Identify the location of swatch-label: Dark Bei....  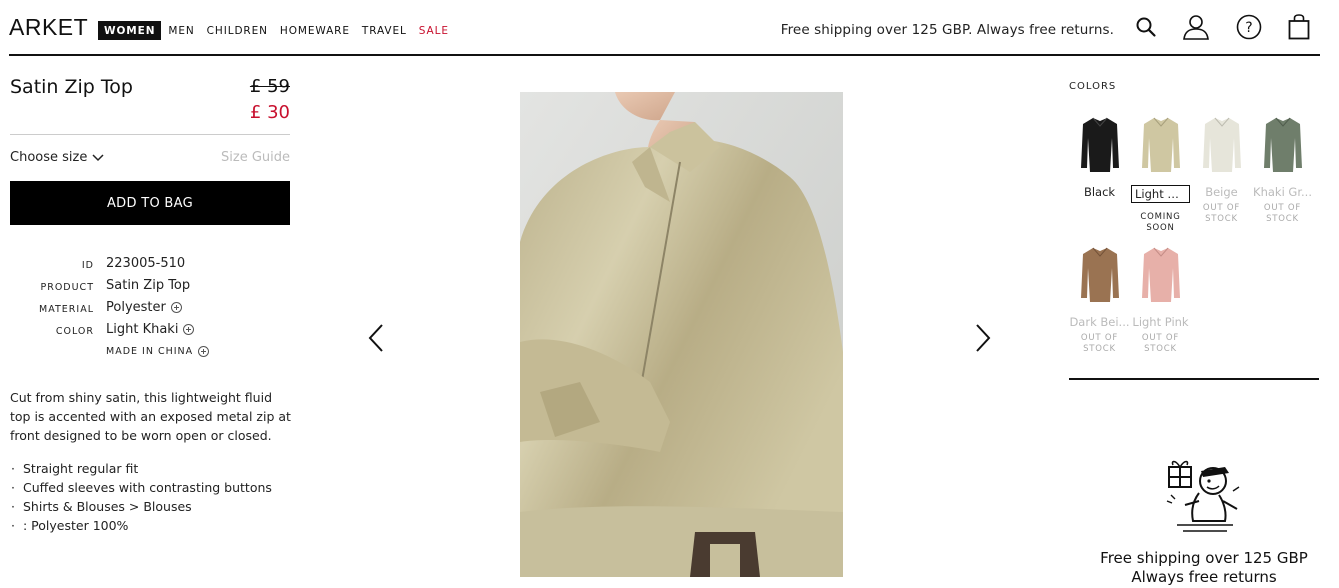
(1099, 322).